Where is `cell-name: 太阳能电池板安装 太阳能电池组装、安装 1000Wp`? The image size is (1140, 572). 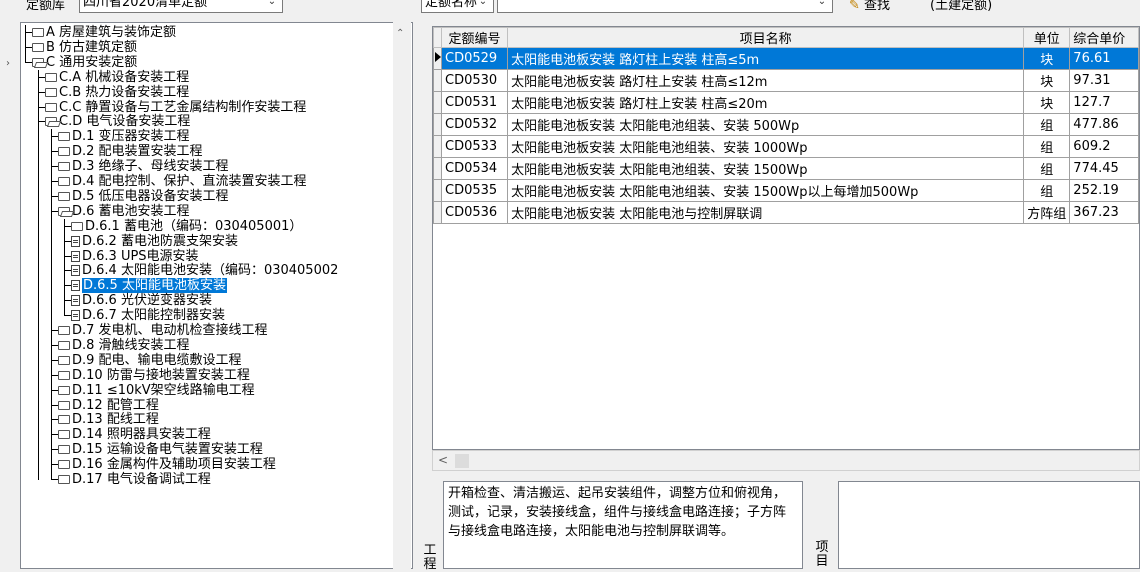
cell-name: 太阳能电池板安装 太阳能电池组装、安装 1000Wp is located at coordinates (766, 146).